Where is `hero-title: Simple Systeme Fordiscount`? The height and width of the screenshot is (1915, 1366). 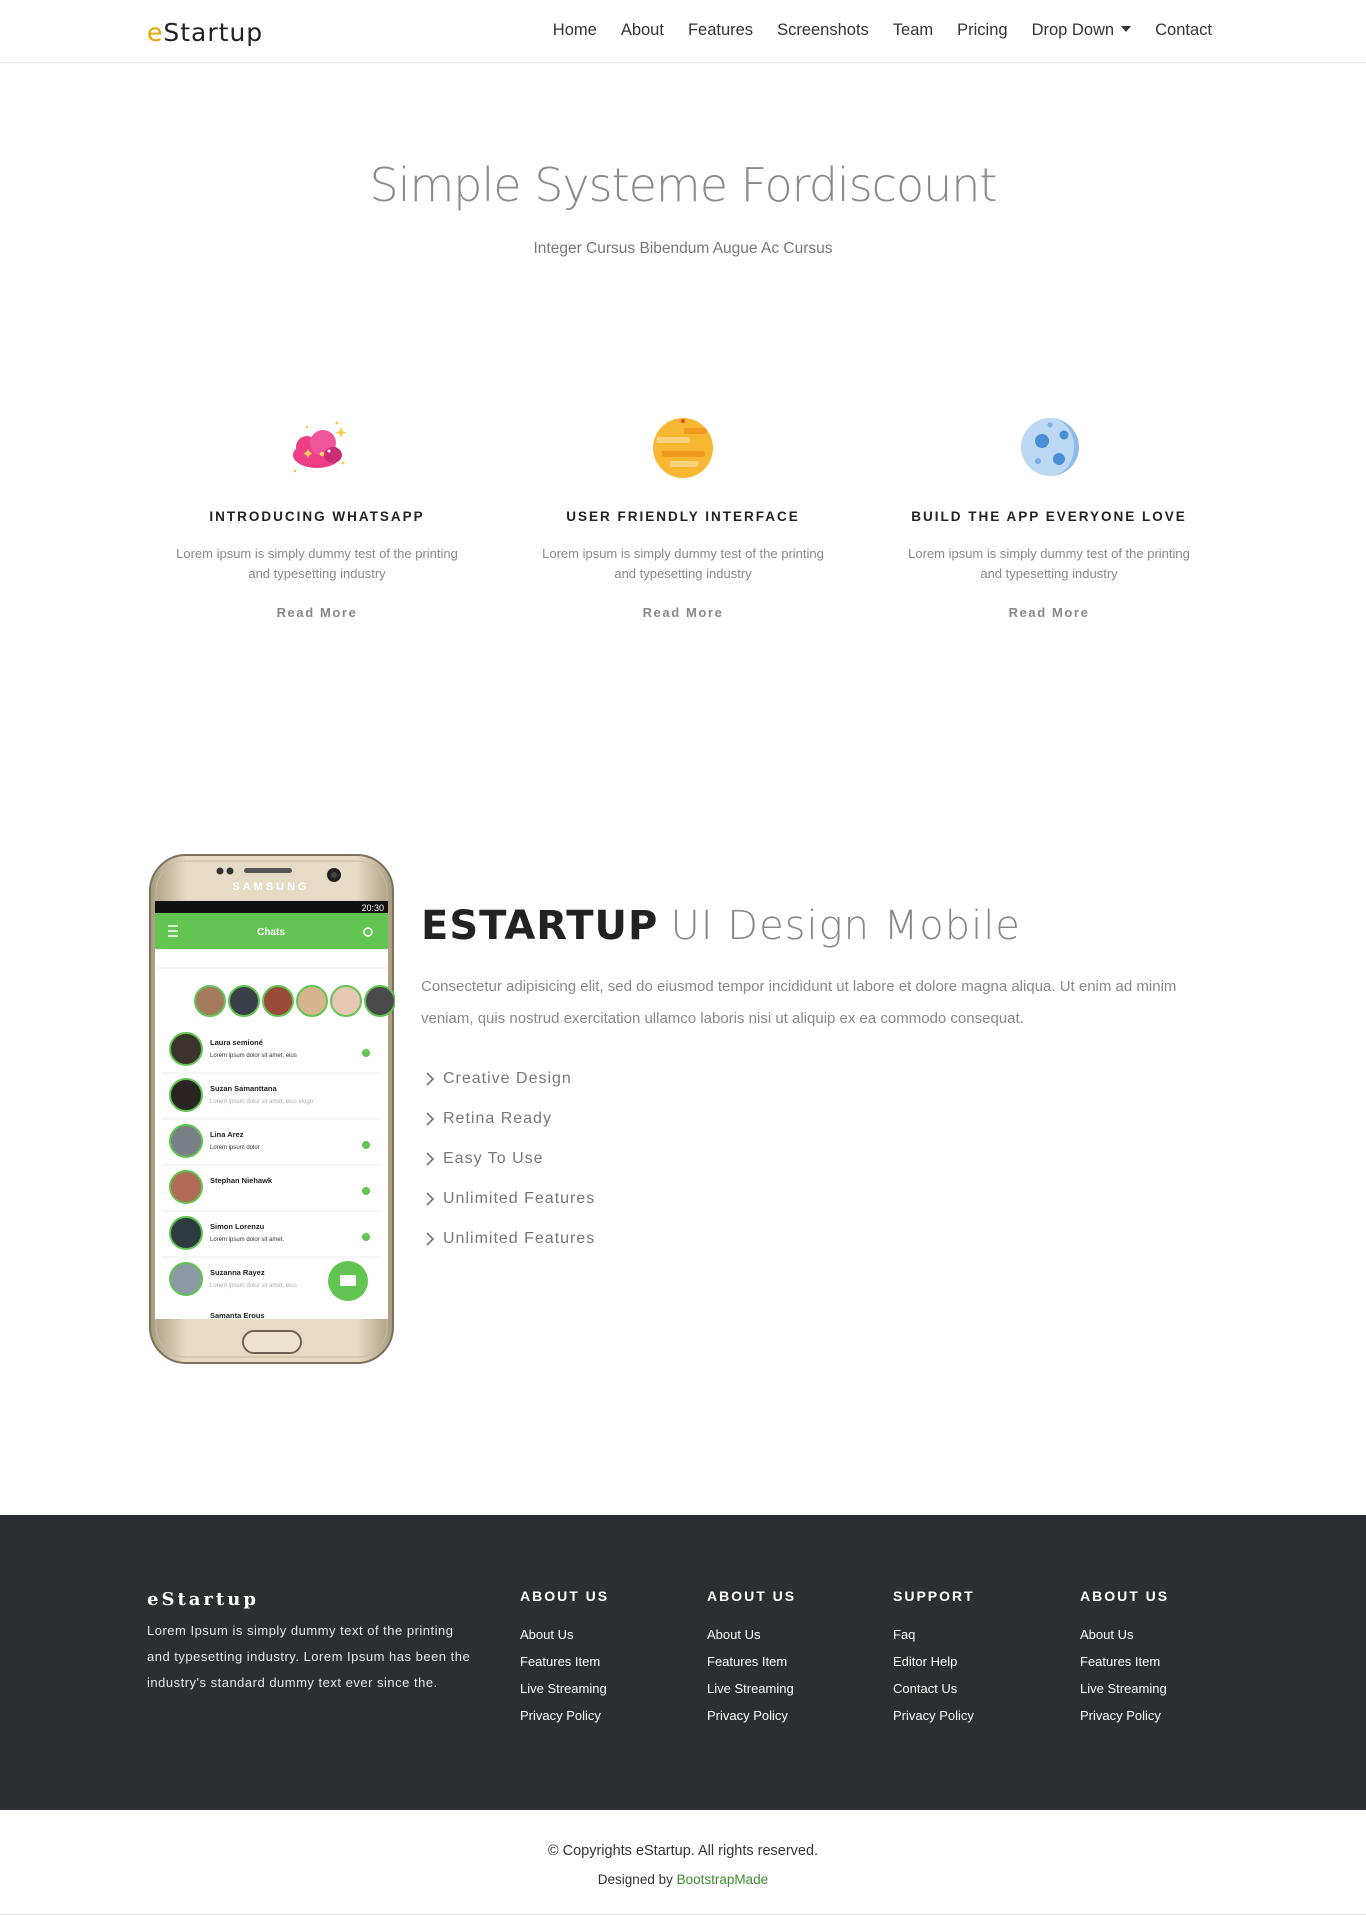 hero-title: Simple Systeme Fordiscount is located at coordinates (683, 185).